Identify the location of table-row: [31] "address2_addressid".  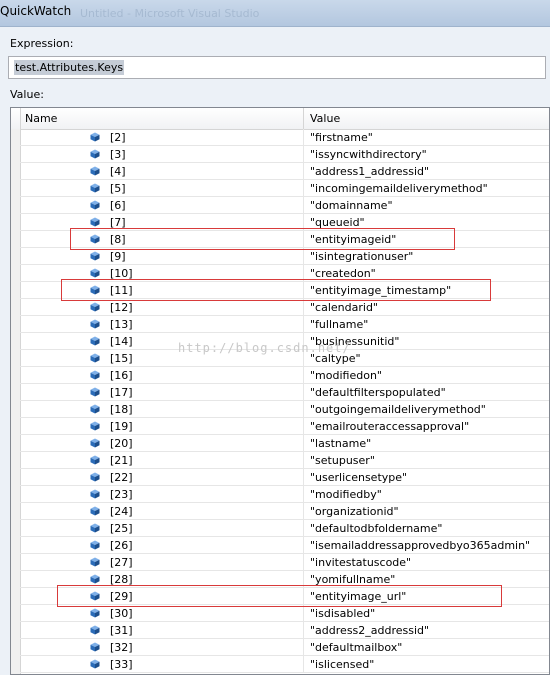
(284, 630).